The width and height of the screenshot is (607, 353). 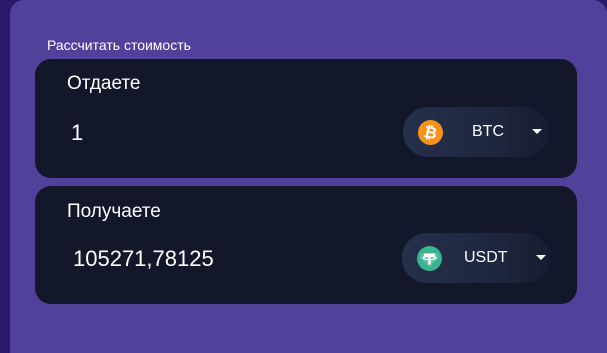 What do you see at coordinates (114, 211) in the screenshot?
I see `get-label: Получаете` at bounding box center [114, 211].